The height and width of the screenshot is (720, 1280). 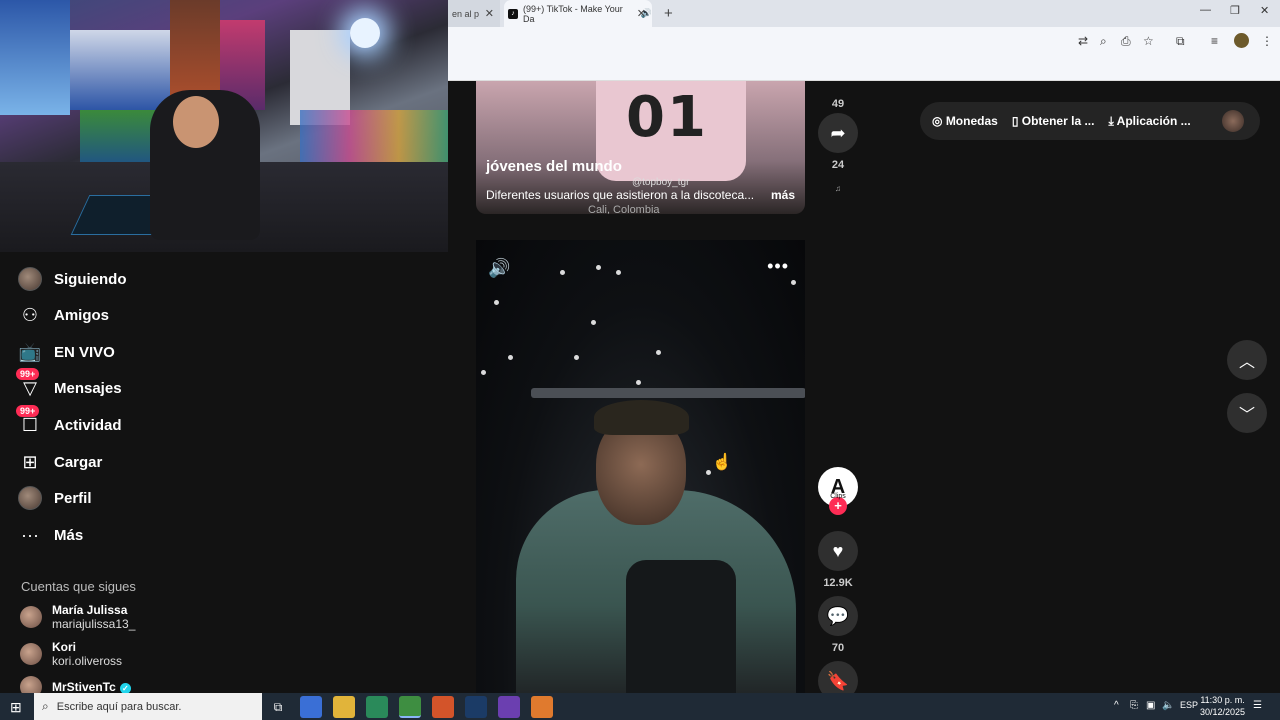 I want to click on music-disc-icon: ♫, so click(x=838, y=188).